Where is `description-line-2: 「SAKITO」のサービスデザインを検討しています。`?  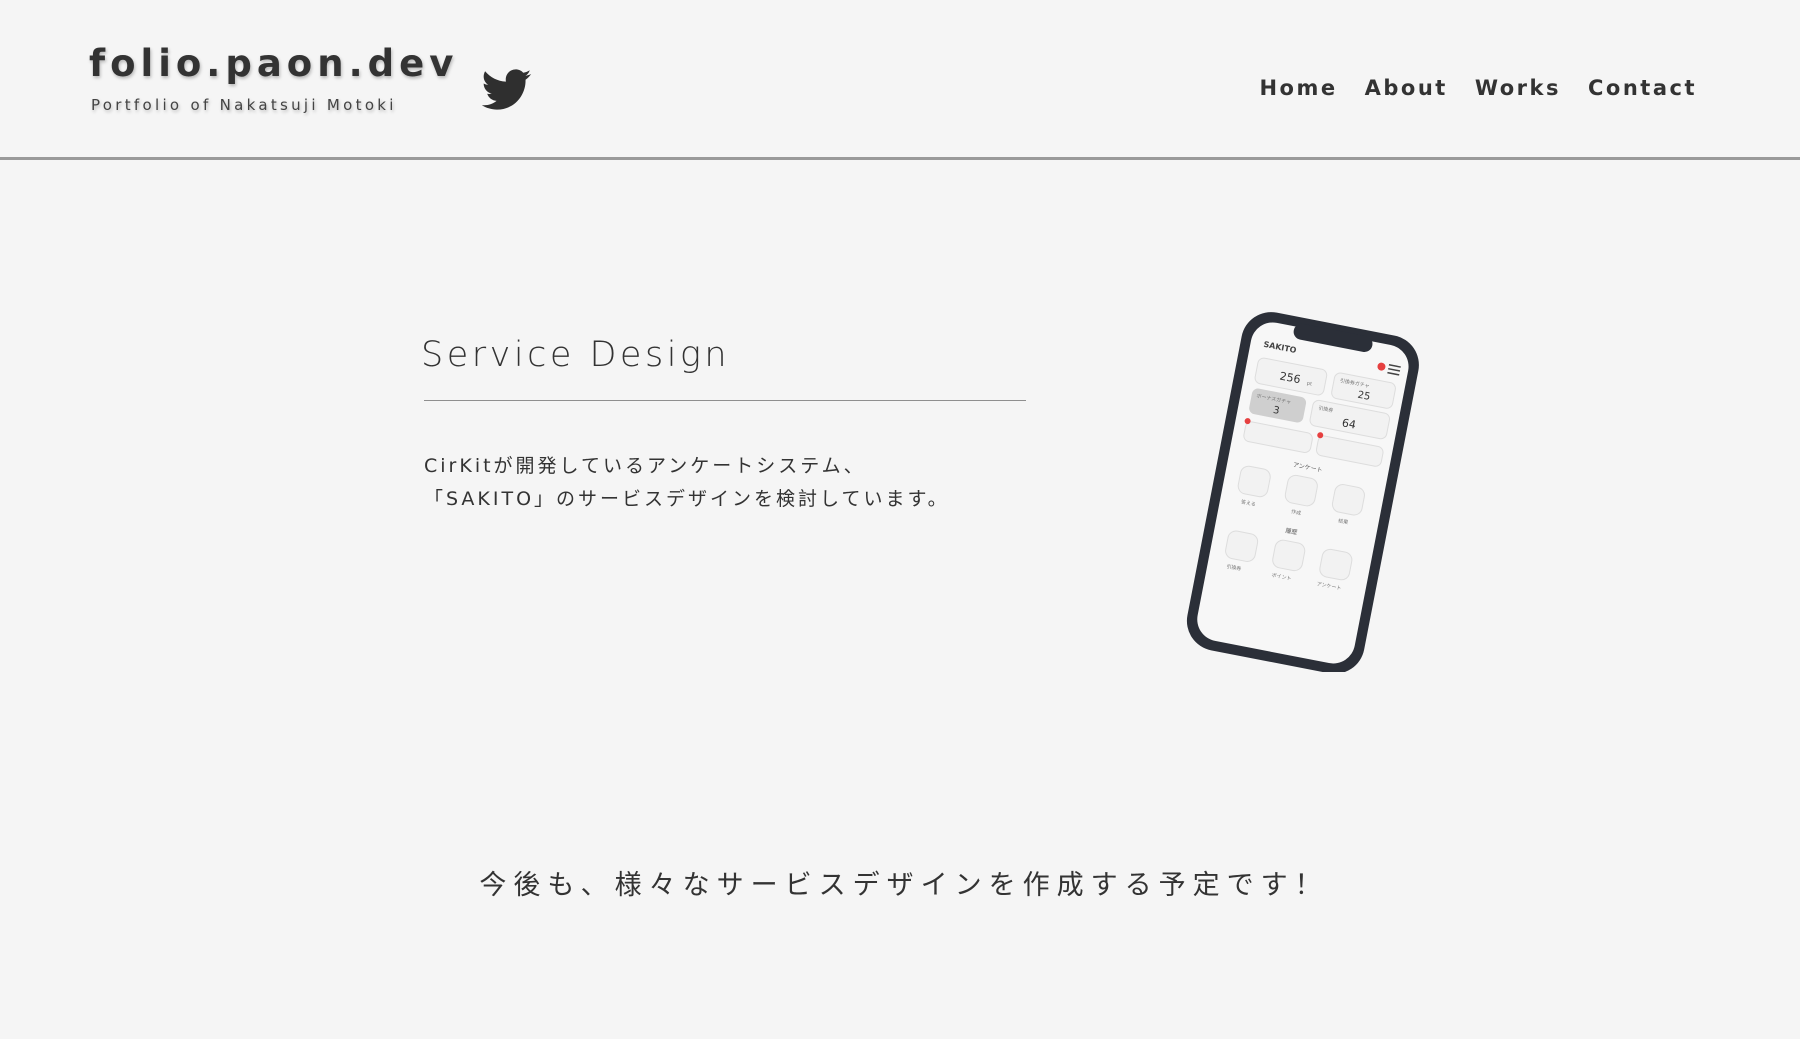
description-line-2: 「SAKITO」のサービスデザインを検討しています。 is located at coordinates (687, 499).